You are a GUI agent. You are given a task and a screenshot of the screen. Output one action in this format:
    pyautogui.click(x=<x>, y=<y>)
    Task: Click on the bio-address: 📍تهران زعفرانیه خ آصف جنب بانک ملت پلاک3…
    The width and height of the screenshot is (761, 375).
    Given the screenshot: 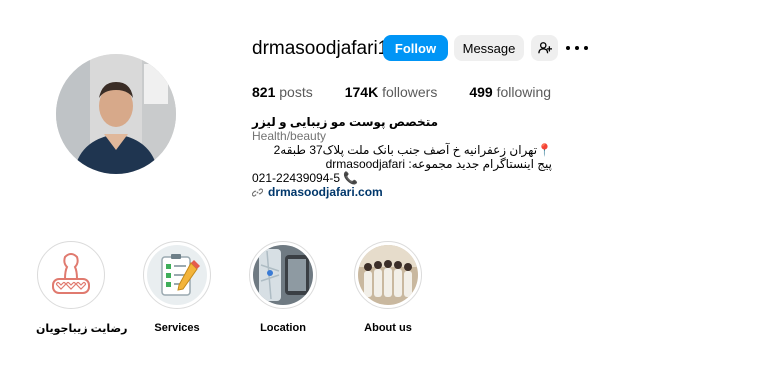 What is the action you would take?
    pyautogui.click(x=402, y=150)
    